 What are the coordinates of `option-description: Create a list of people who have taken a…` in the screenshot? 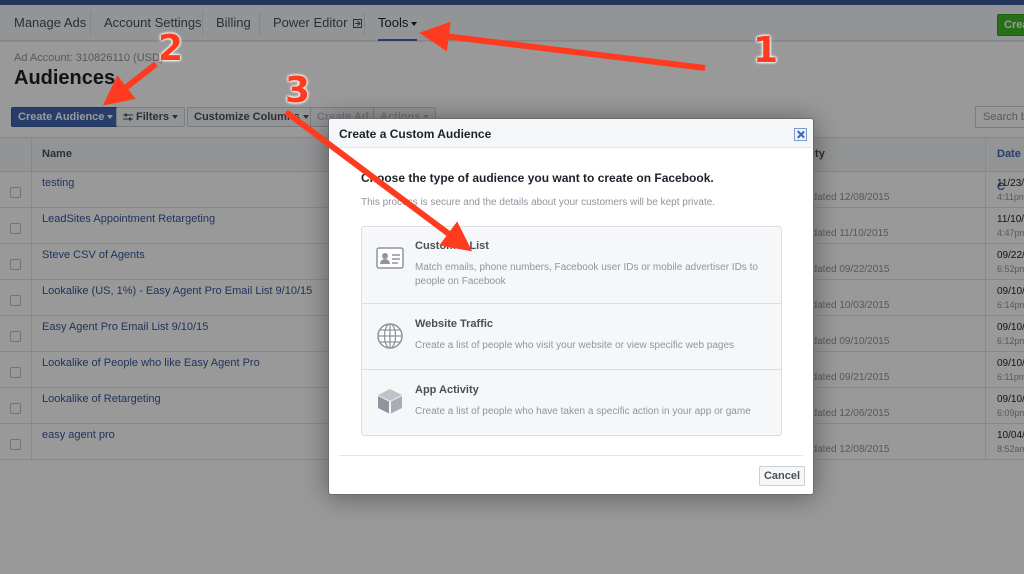 It's located at (583, 411).